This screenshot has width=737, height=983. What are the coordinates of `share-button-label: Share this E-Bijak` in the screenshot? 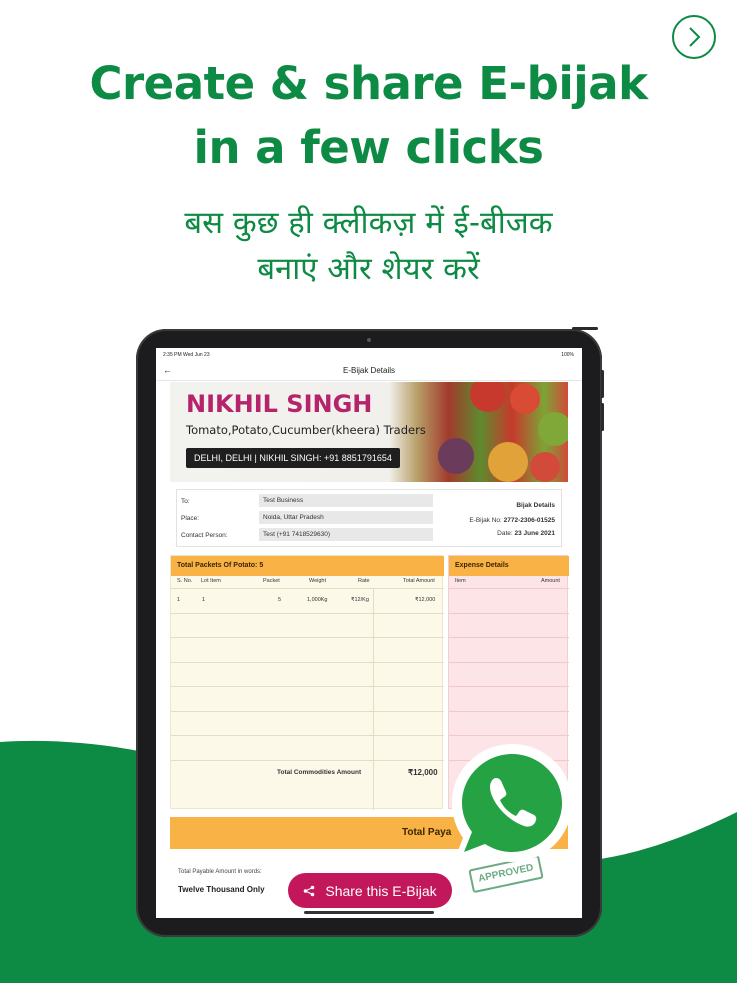 It's located at (381, 890).